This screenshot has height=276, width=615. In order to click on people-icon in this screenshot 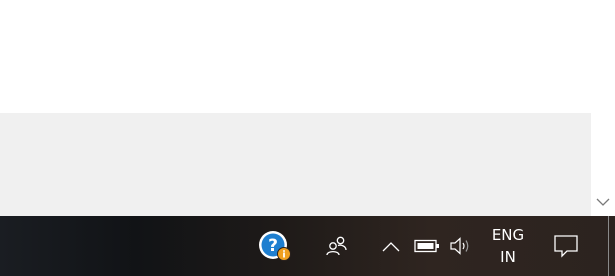, I will do `click(336, 246)`.